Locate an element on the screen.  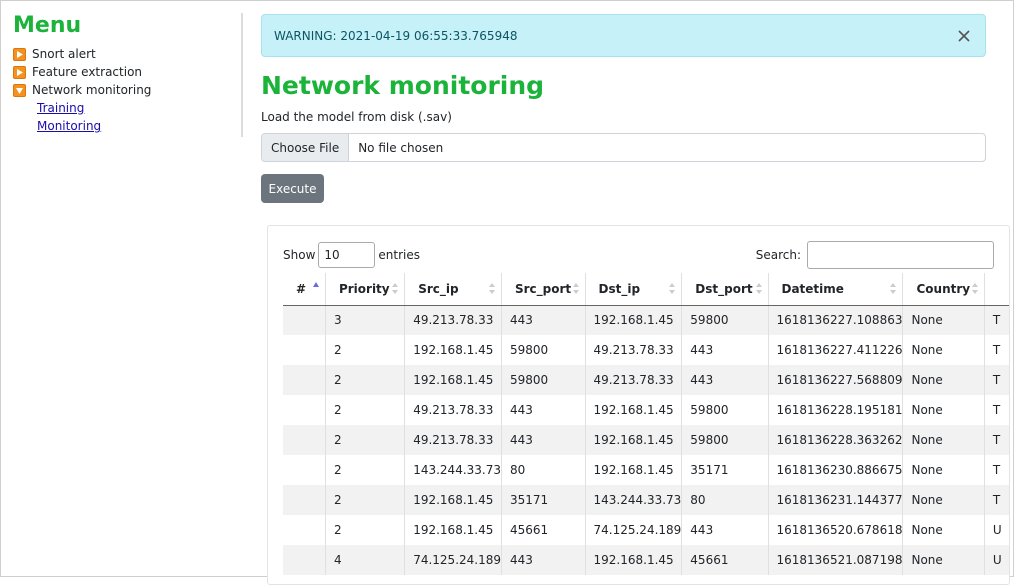
close-icon is located at coordinates (964, 36).